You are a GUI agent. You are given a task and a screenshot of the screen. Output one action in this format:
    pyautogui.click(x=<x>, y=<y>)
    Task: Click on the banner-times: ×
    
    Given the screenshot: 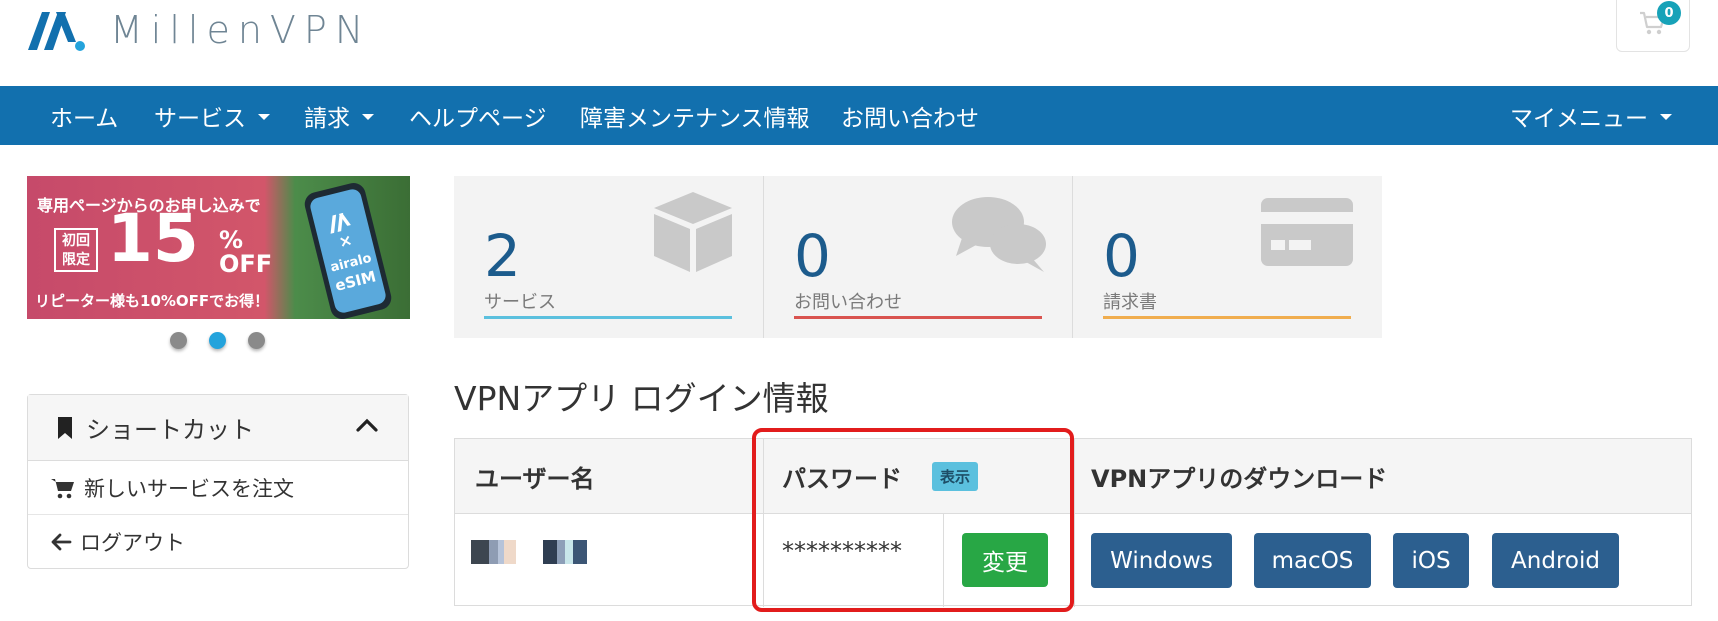 What is the action you would take?
    pyautogui.click(x=345, y=240)
    